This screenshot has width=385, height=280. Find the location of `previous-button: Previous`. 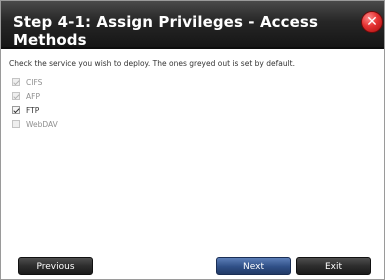

previous-button: Previous is located at coordinates (55, 266).